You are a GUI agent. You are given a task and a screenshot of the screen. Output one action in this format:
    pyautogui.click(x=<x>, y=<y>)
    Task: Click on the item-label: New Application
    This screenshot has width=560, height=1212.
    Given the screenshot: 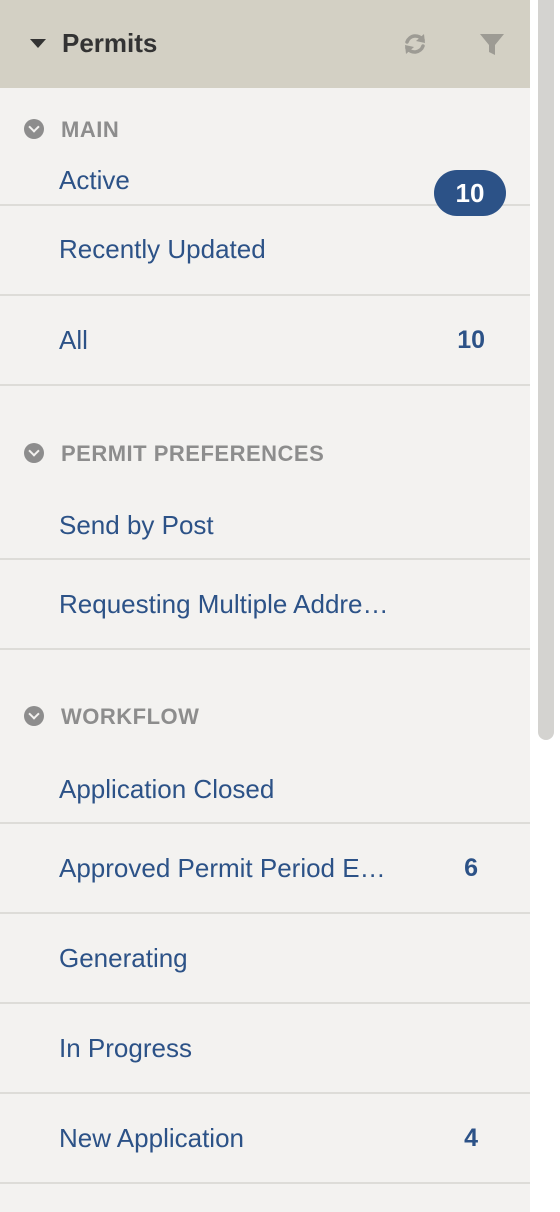 What is the action you would take?
    pyautogui.click(x=151, y=1138)
    